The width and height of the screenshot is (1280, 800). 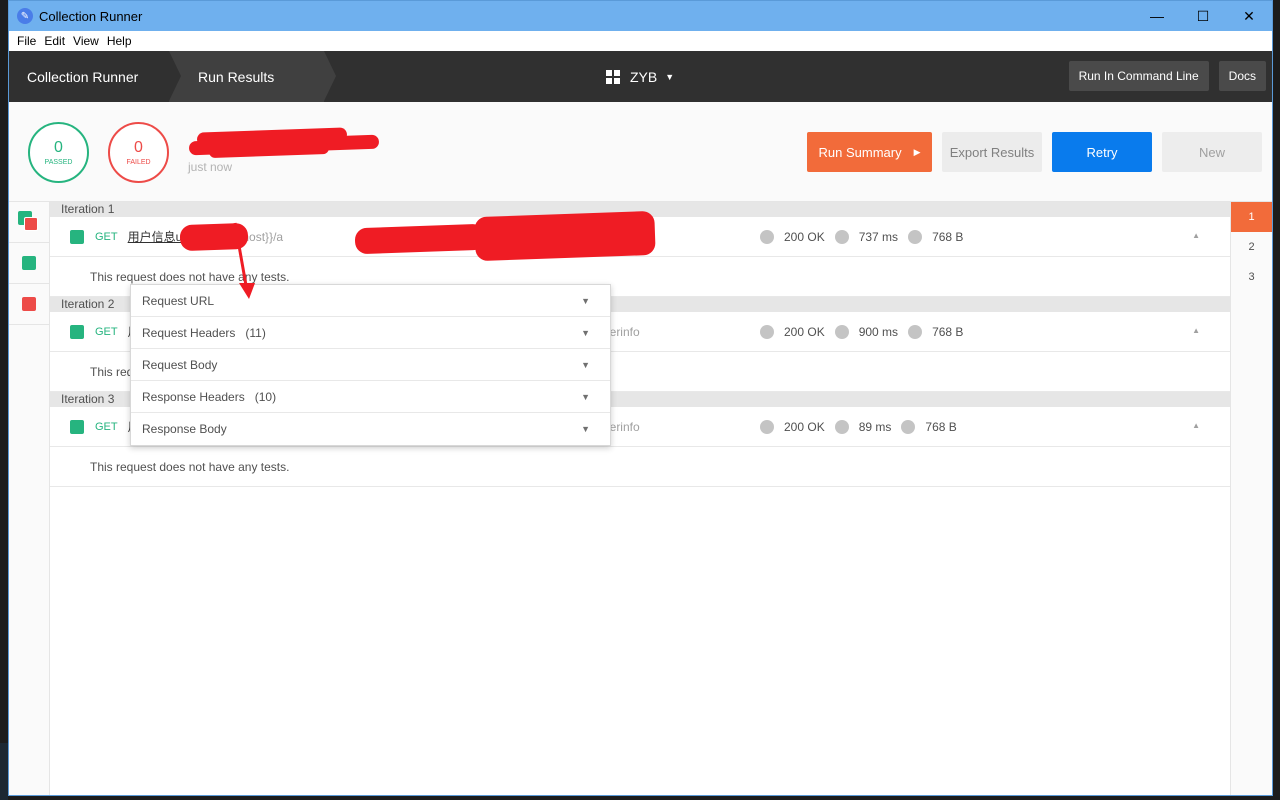 I want to click on filter-all, so click(x=29, y=222).